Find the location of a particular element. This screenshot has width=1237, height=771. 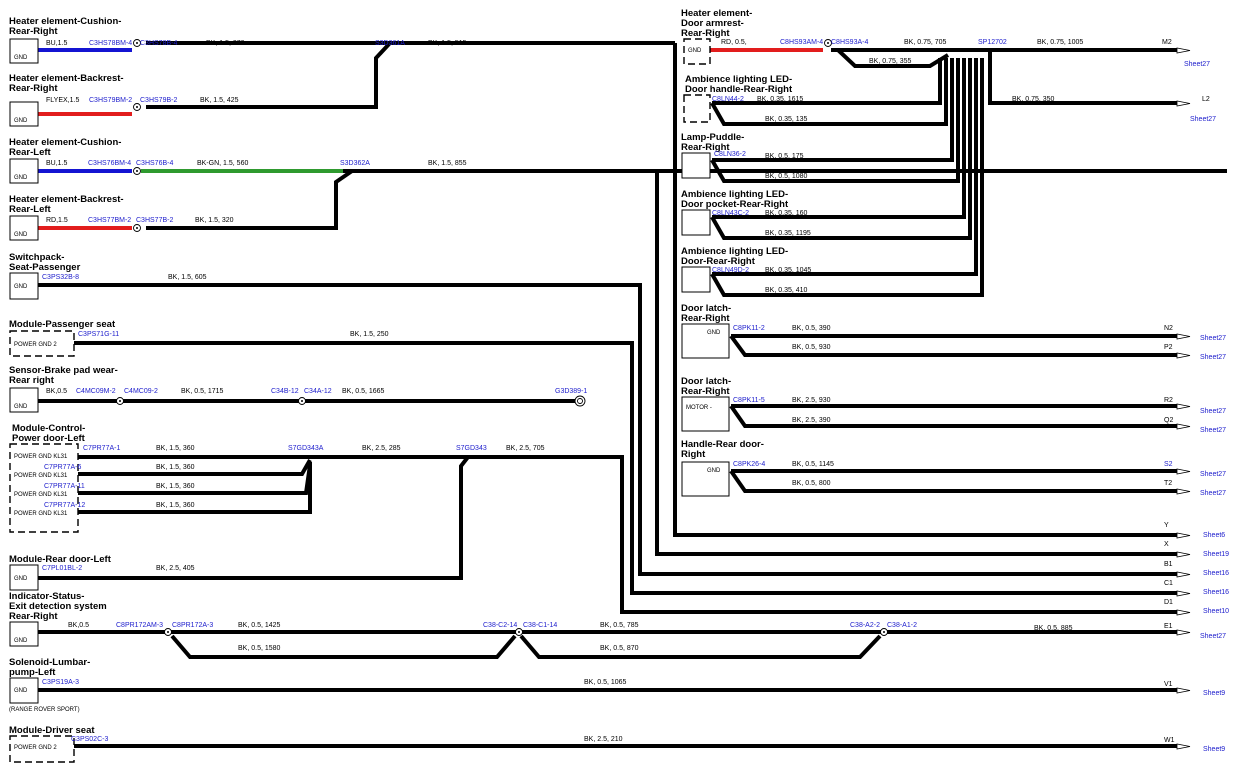

svg-text: BK, 1.5, 605 is located at coordinates (187, 277).